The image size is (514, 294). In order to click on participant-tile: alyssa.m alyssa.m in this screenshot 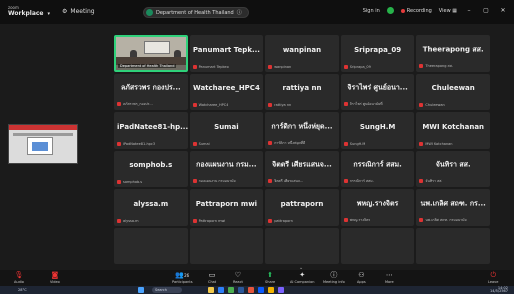, I will do `click(151, 207)`.